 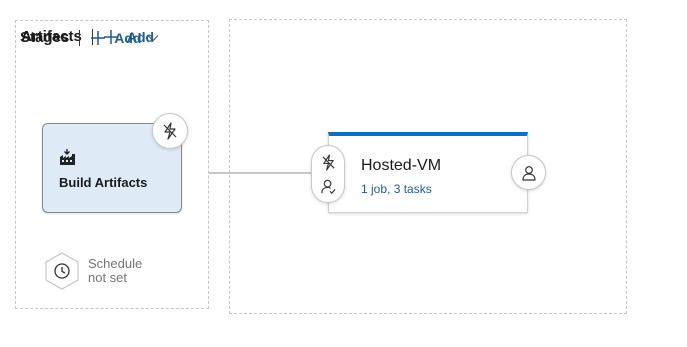 I want to click on chevron-down-icon, so click(x=153, y=37).